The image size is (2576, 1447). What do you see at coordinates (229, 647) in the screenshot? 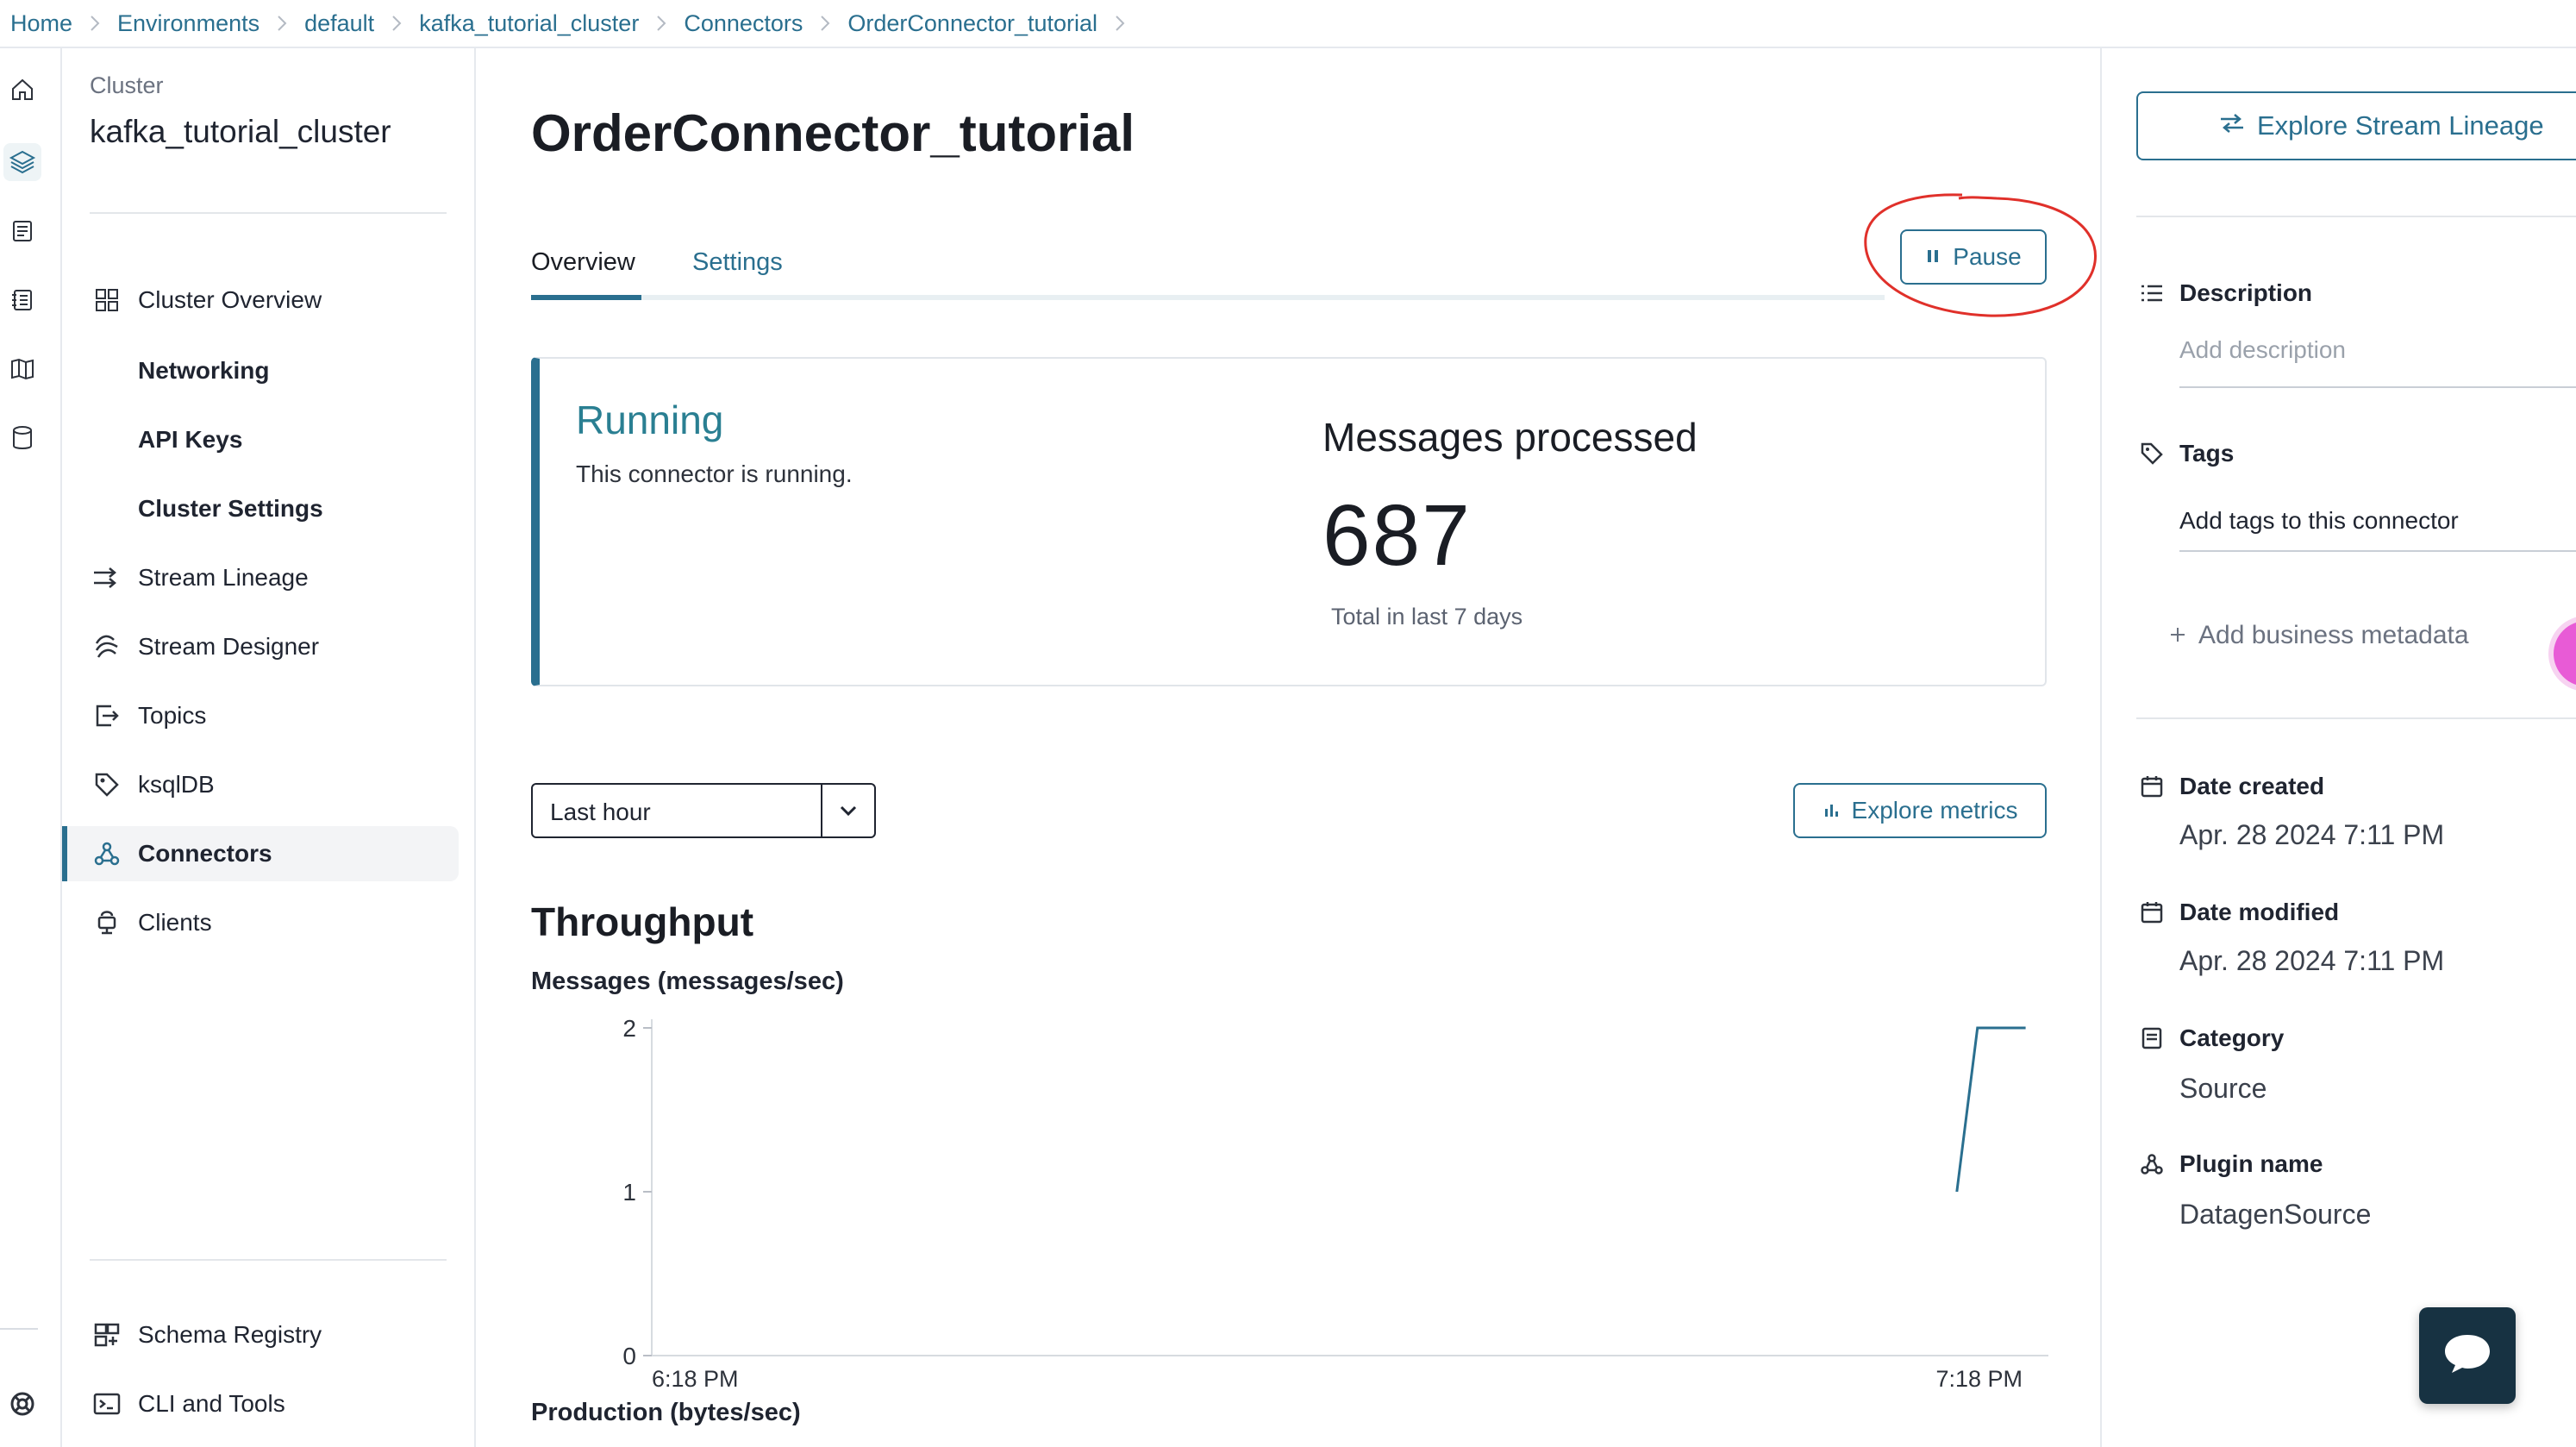
I see `sidebar-item-label: Stream Designer` at bounding box center [229, 647].